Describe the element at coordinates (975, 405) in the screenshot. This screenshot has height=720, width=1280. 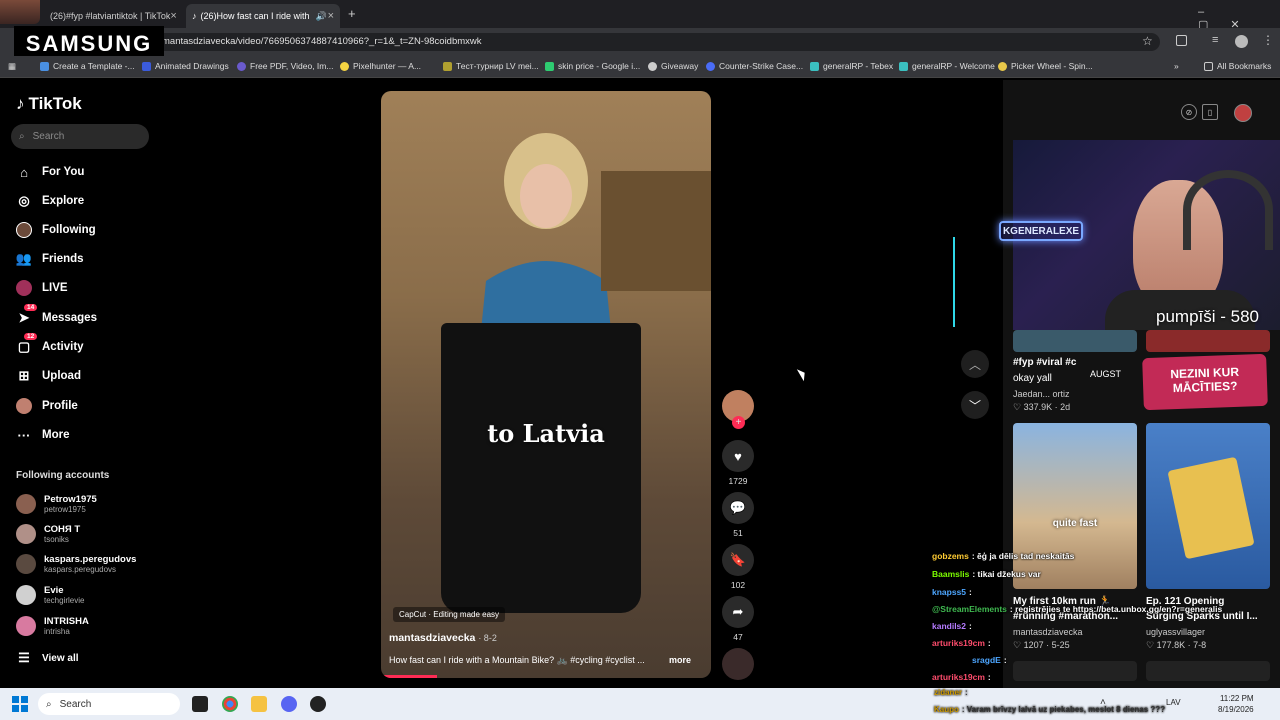
I see `next-video-button: ﹀` at that location.